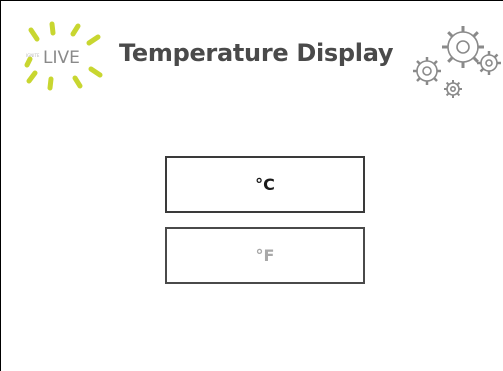 This screenshot has height=371, width=503. I want to click on live-logo-icon: IGNITE LIVE, so click(66, 56).